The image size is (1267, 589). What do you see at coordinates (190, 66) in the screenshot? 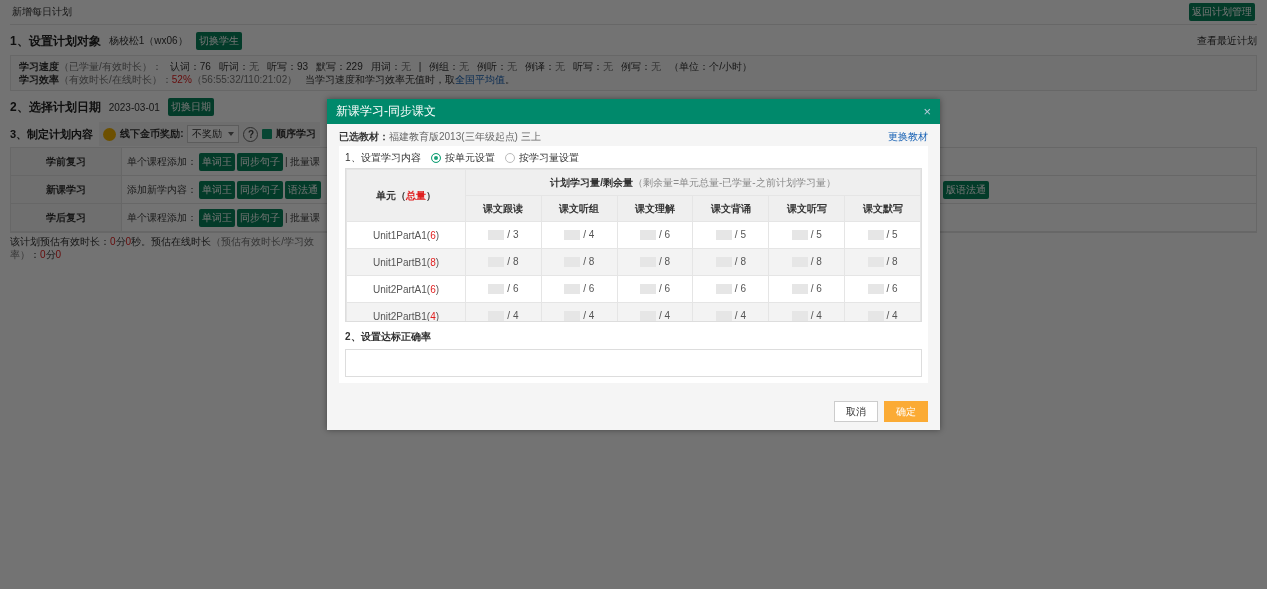
I see `speed-stat: 认词：76` at bounding box center [190, 66].